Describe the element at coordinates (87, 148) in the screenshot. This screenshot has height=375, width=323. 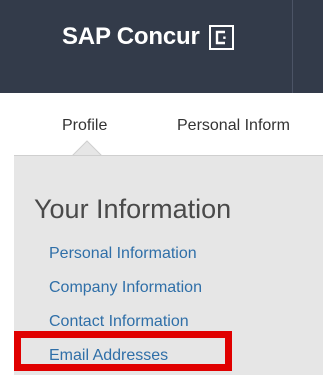
I see `active-tab-caret-icon` at that location.